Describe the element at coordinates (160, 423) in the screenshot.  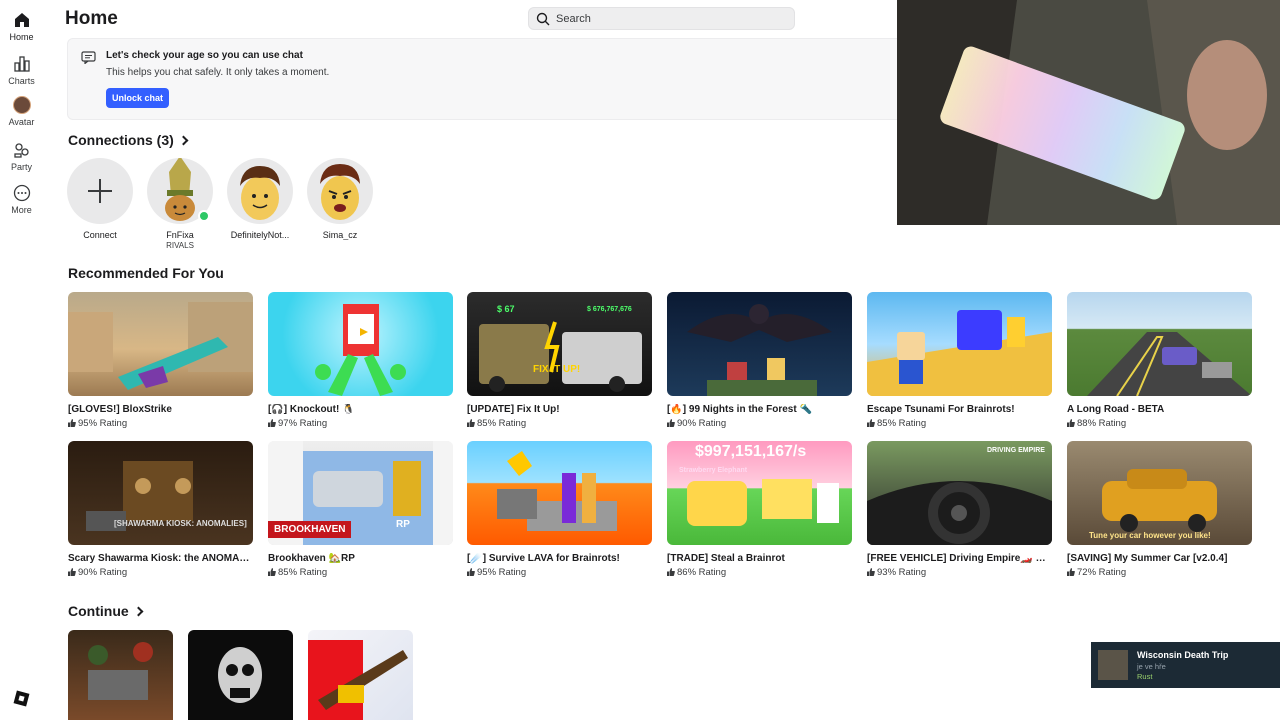
I see `game-rating: 95% Rating` at that location.